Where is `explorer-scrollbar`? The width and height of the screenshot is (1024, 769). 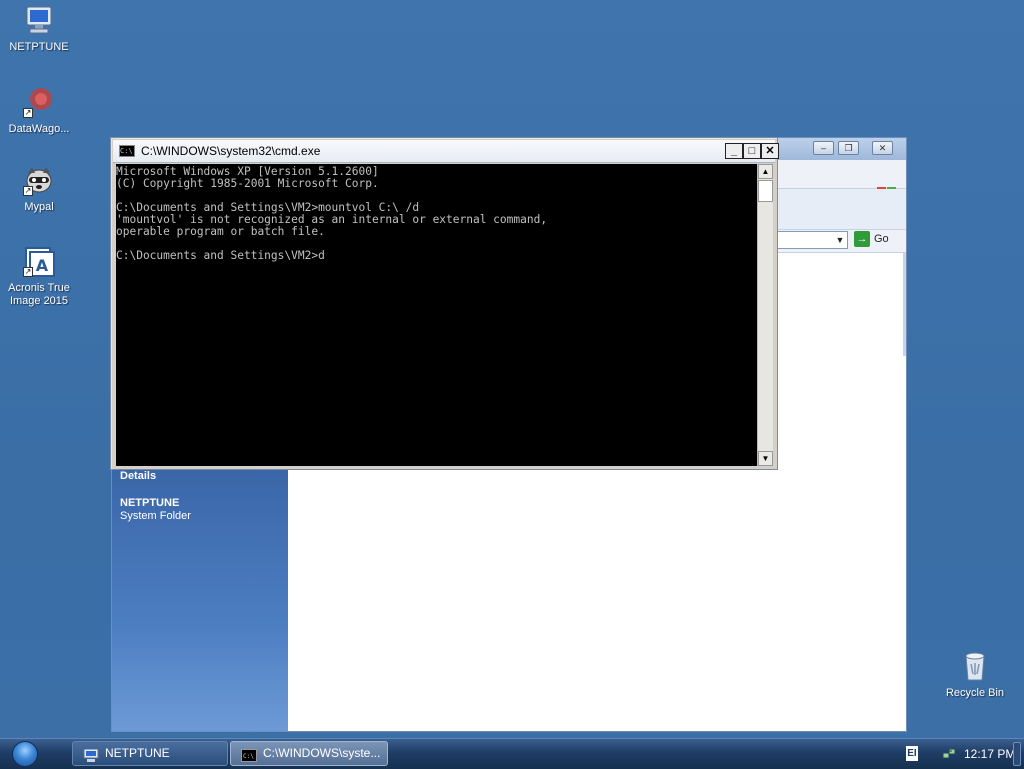
explorer-scrollbar is located at coordinates (904, 304).